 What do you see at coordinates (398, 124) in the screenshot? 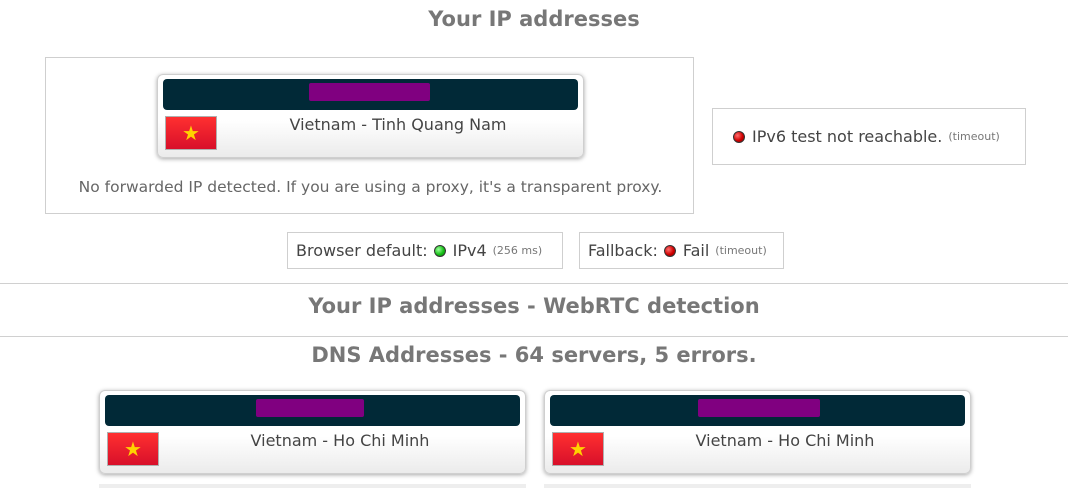
I see `ip-location: Vietnam - Tinh Quang Nam` at bounding box center [398, 124].